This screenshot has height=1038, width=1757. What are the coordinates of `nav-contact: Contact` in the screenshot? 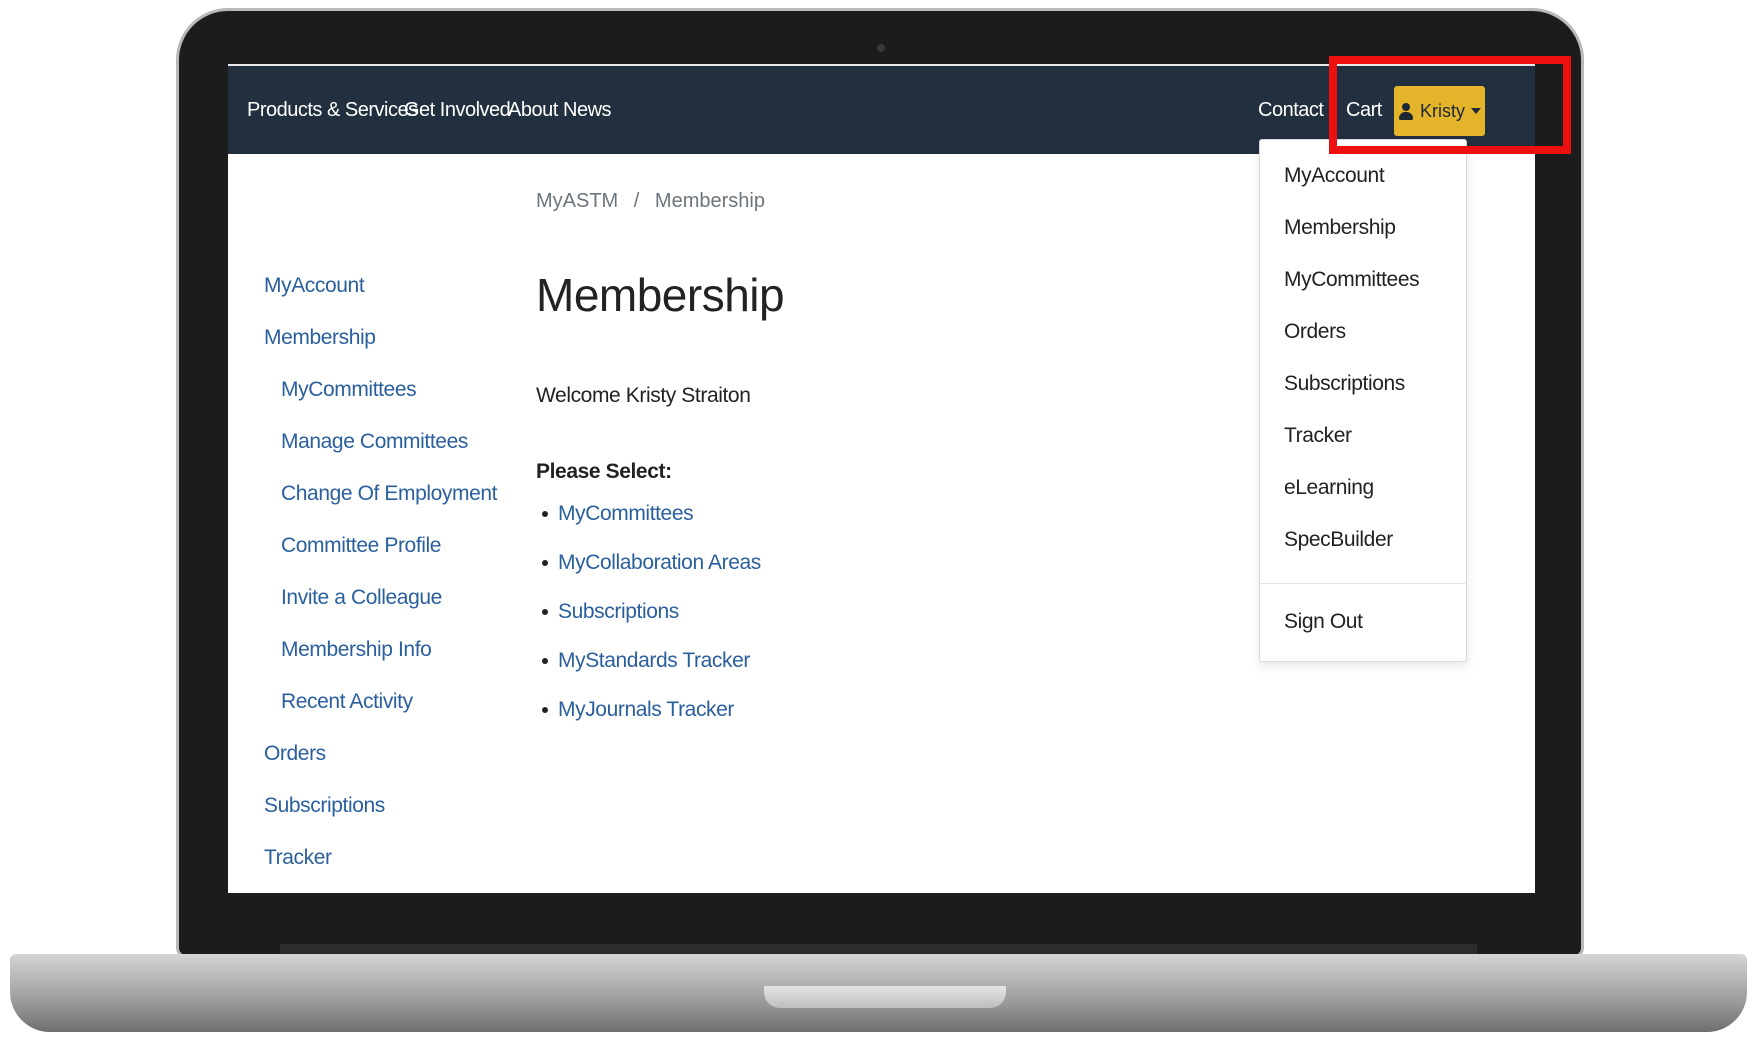 It's located at (1291, 110).